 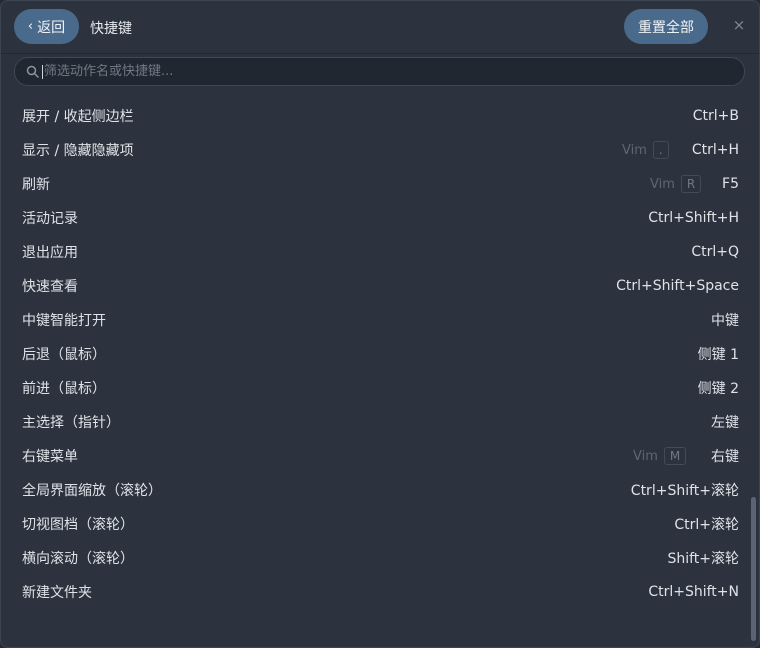 What do you see at coordinates (693, 218) in the screenshot?
I see `shortcut-keys: Ctrl+Shift+H` at bounding box center [693, 218].